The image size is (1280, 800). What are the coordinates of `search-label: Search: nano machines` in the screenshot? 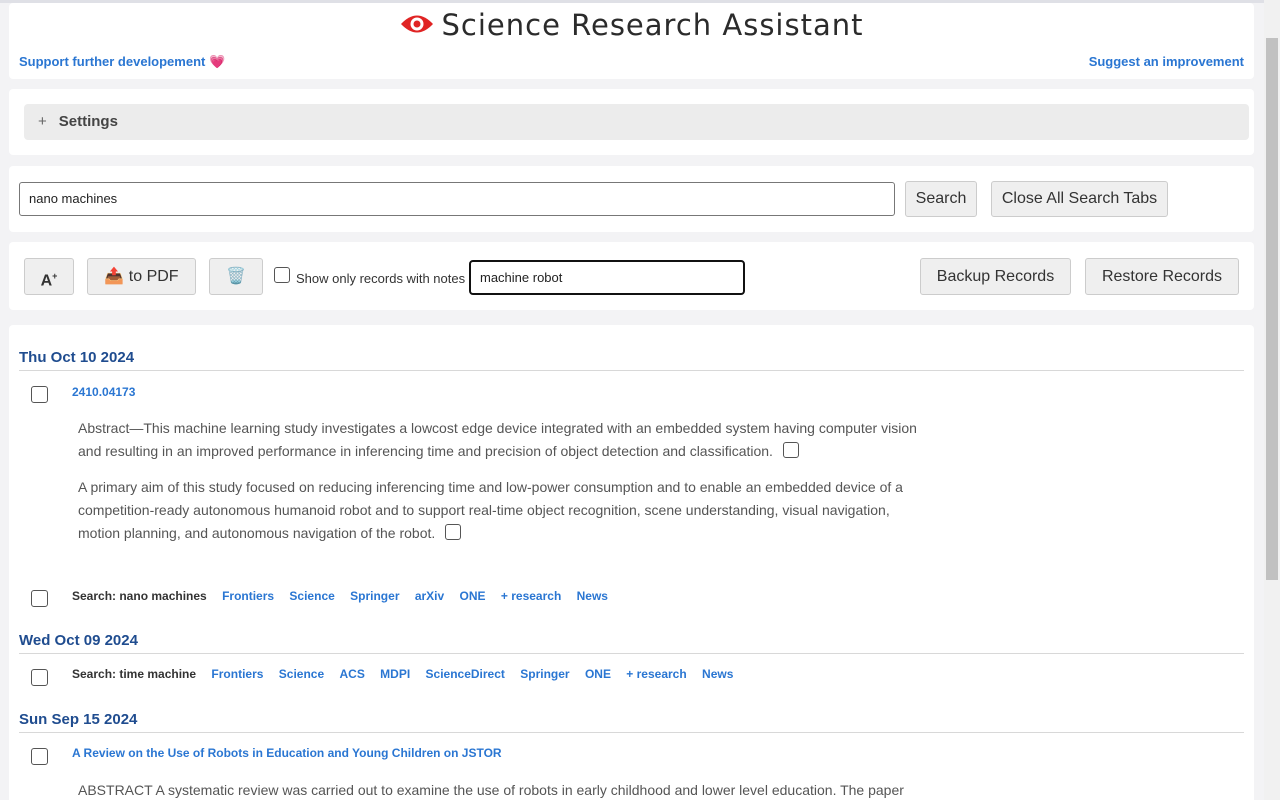 It's located at (139, 596).